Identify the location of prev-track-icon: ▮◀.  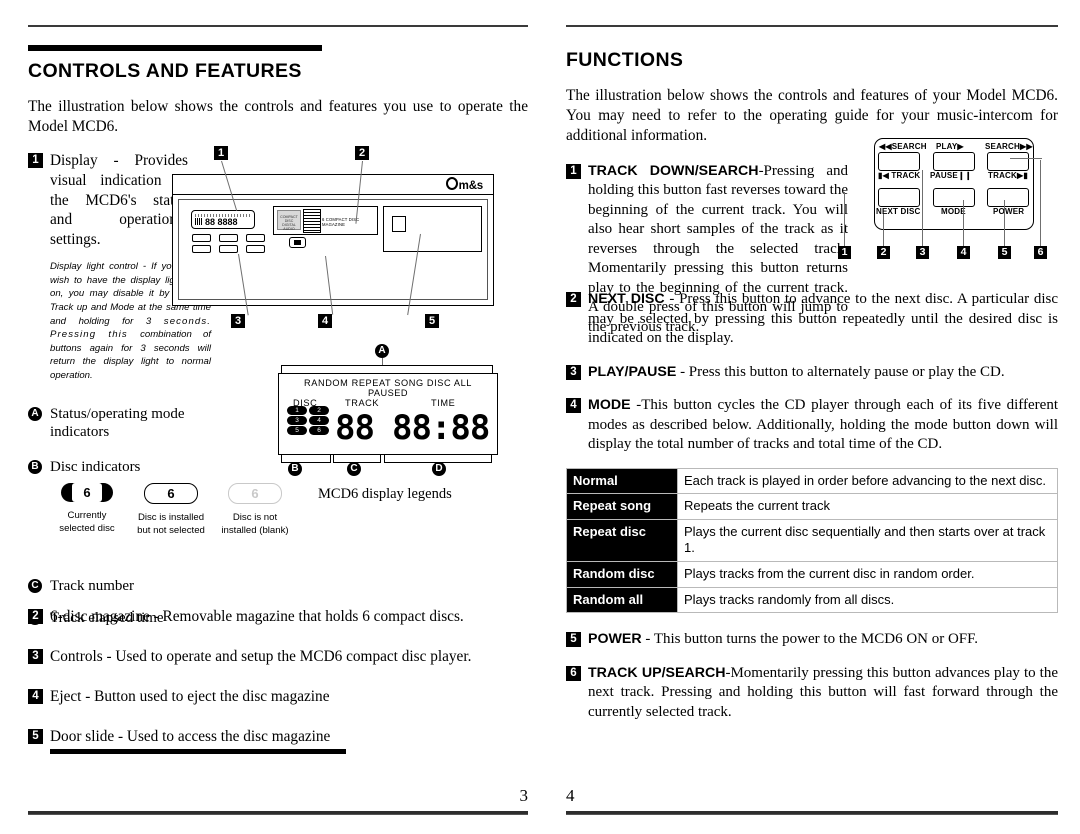
(883, 175).